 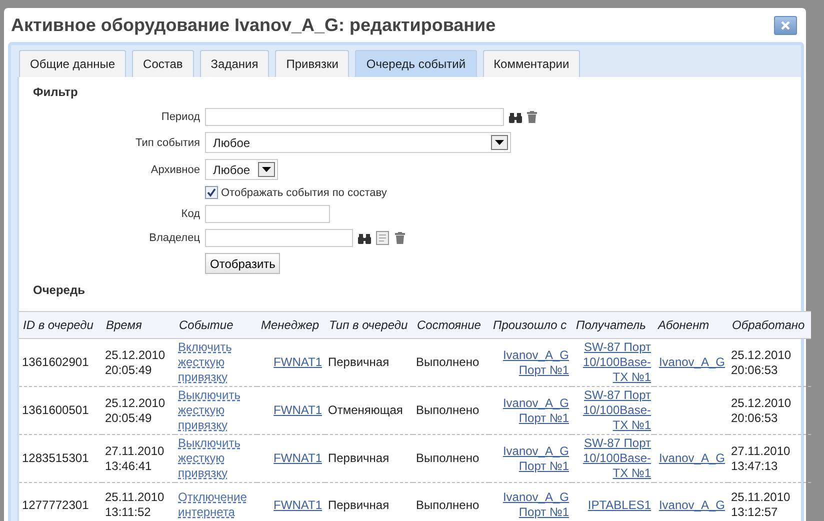 I want to click on close-button, so click(x=785, y=25).